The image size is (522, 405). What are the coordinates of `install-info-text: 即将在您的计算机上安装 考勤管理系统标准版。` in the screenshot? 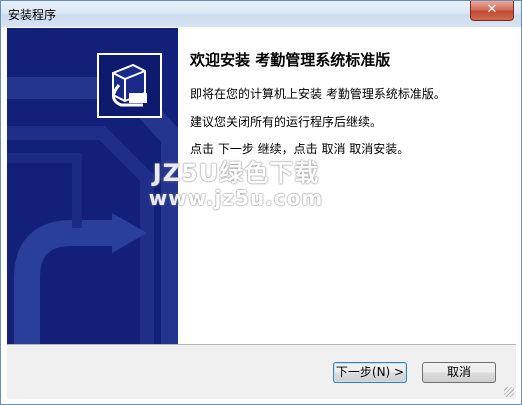 It's located at (318, 94).